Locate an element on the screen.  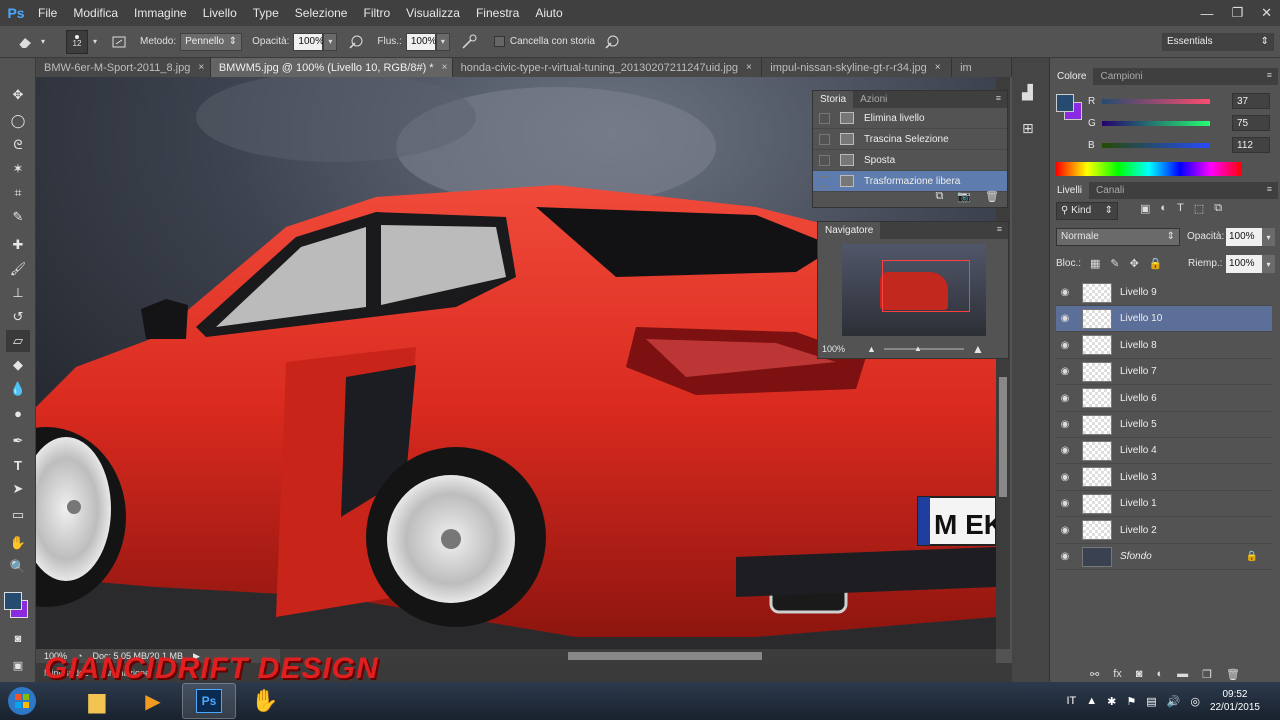
type-filter-icon: T is located at coordinates (1180, 208).